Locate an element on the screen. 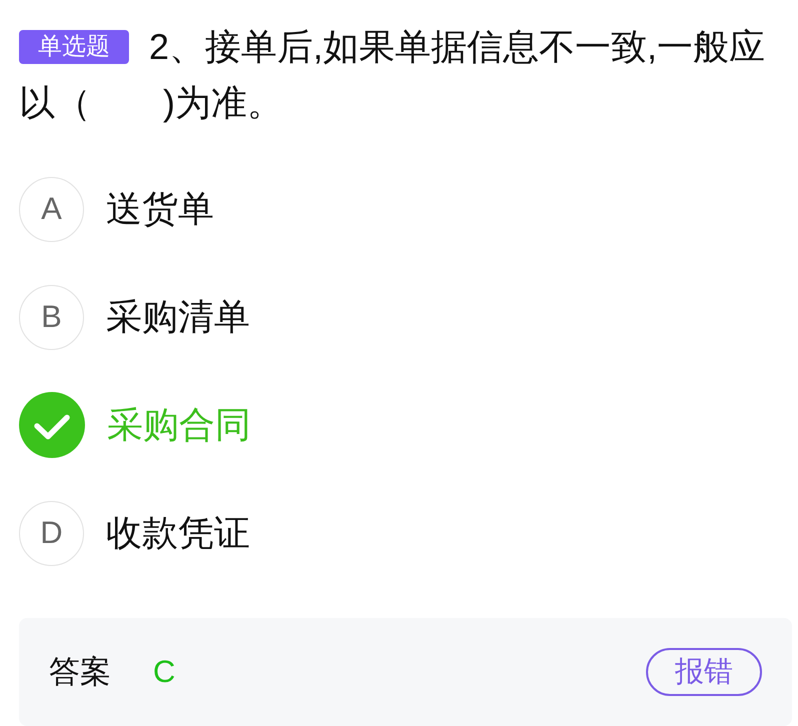 This screenshot has width=798, height=726. option-text: 采购合同 is located at coordinates (179, 424).